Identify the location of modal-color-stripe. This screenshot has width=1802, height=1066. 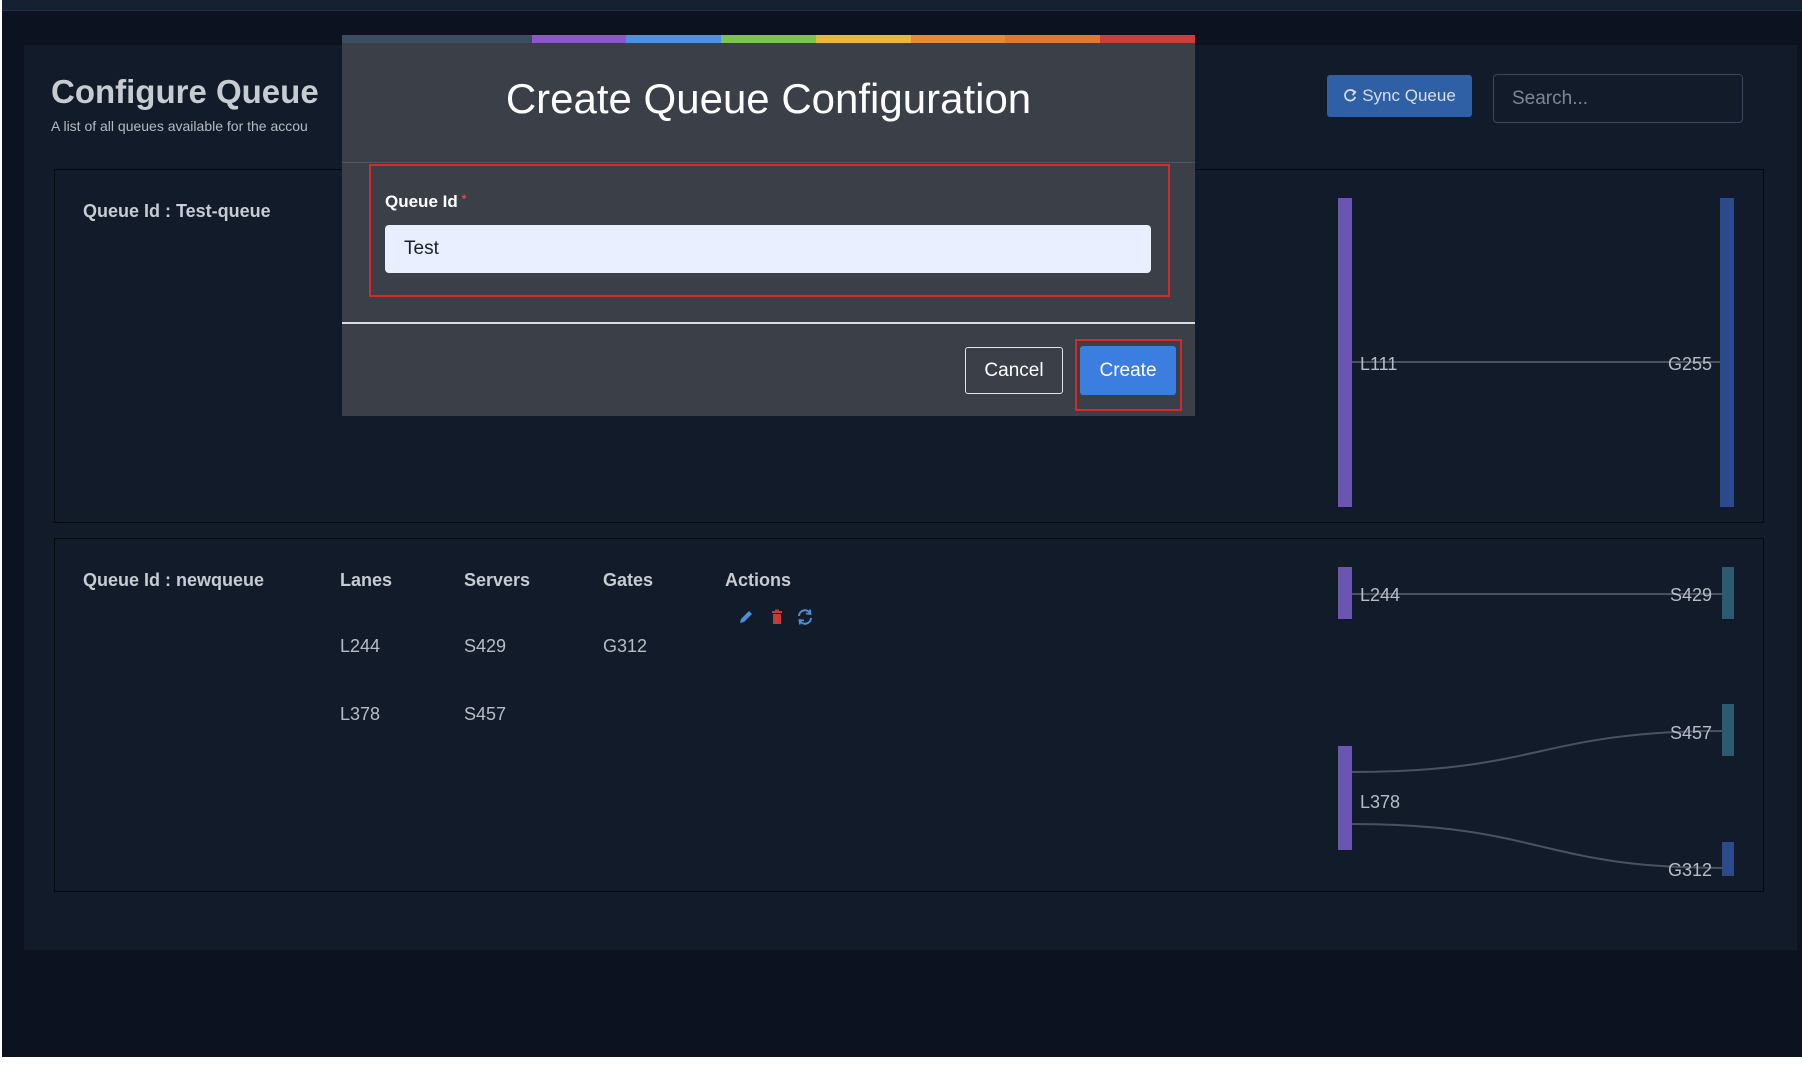
(768, 39).